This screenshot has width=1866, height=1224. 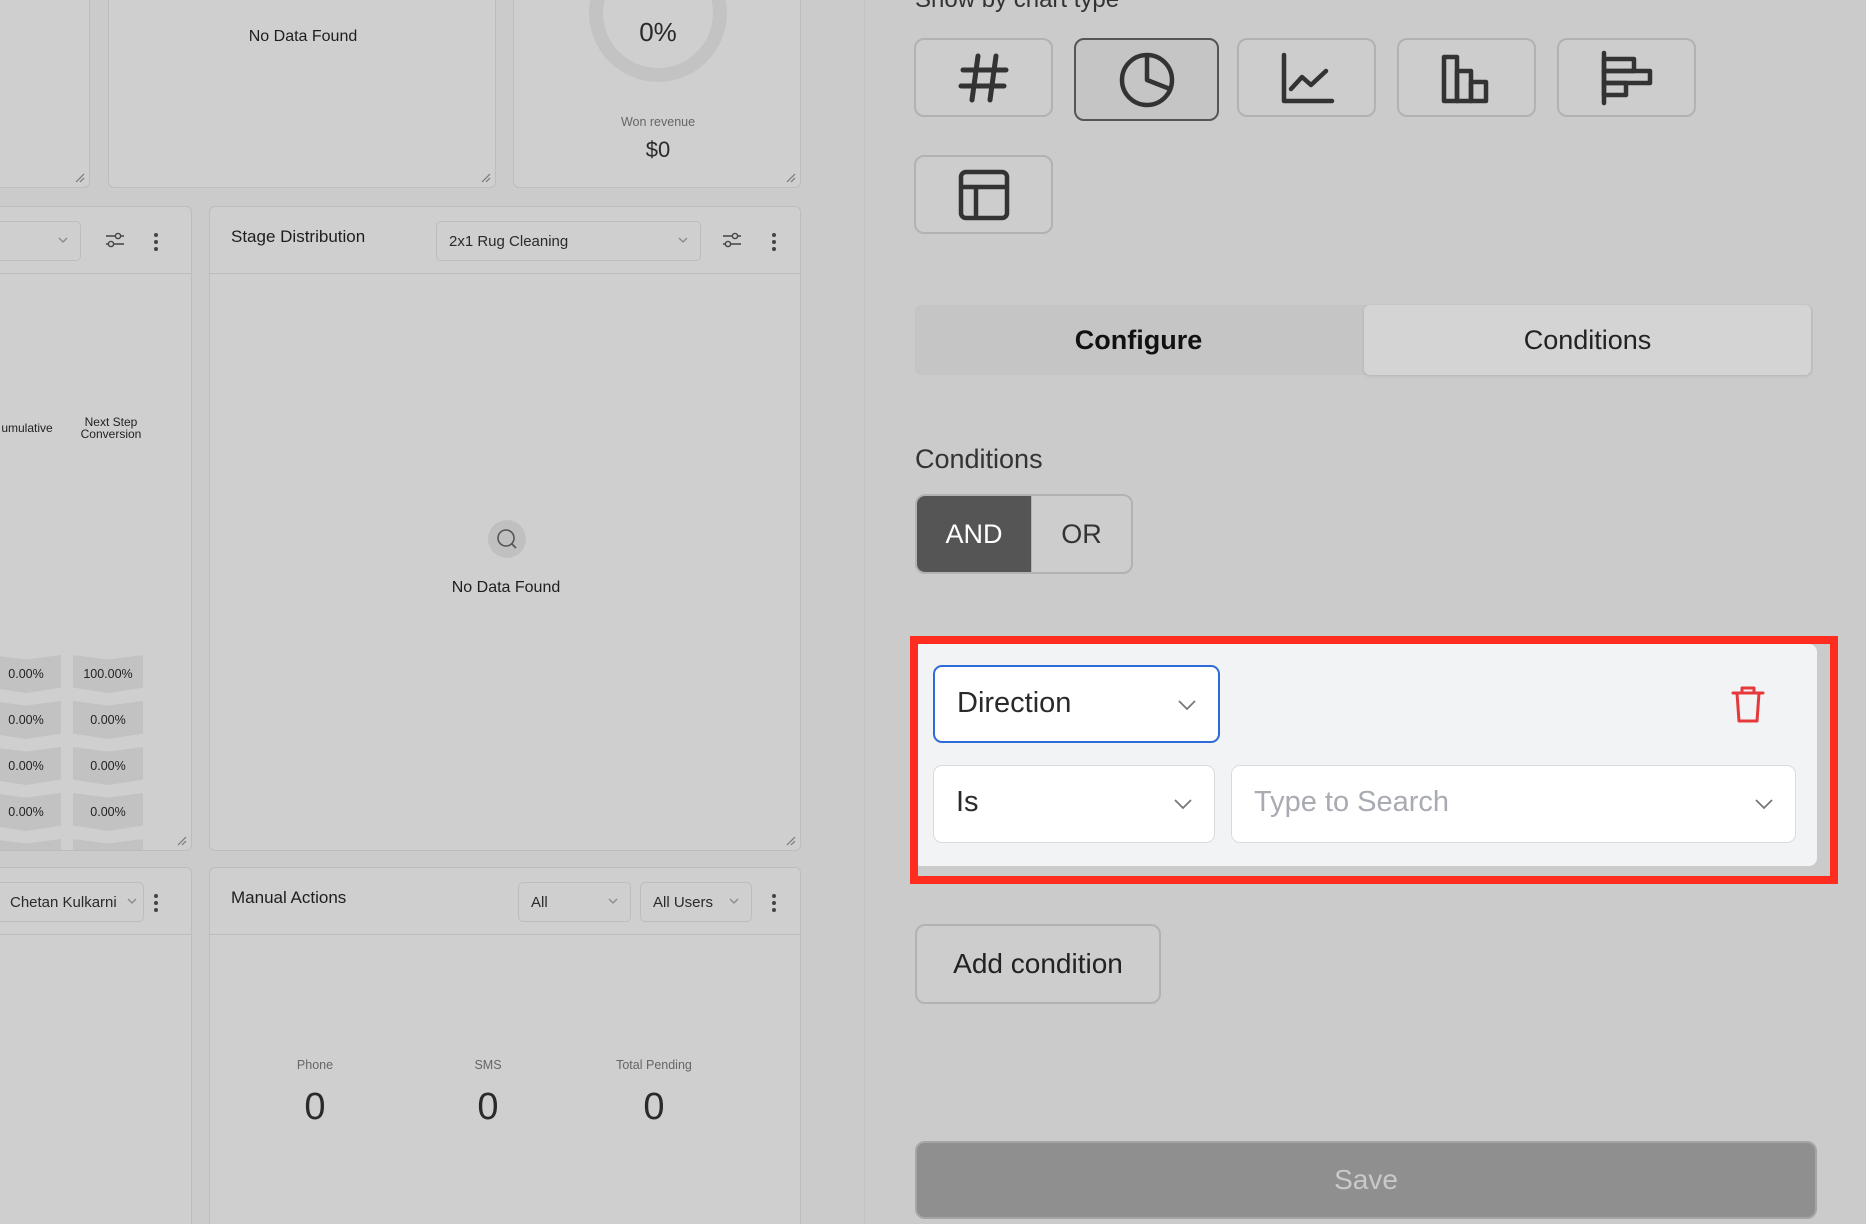 I want to click on tab-configure: Configure, so click(x=1138, y=340).